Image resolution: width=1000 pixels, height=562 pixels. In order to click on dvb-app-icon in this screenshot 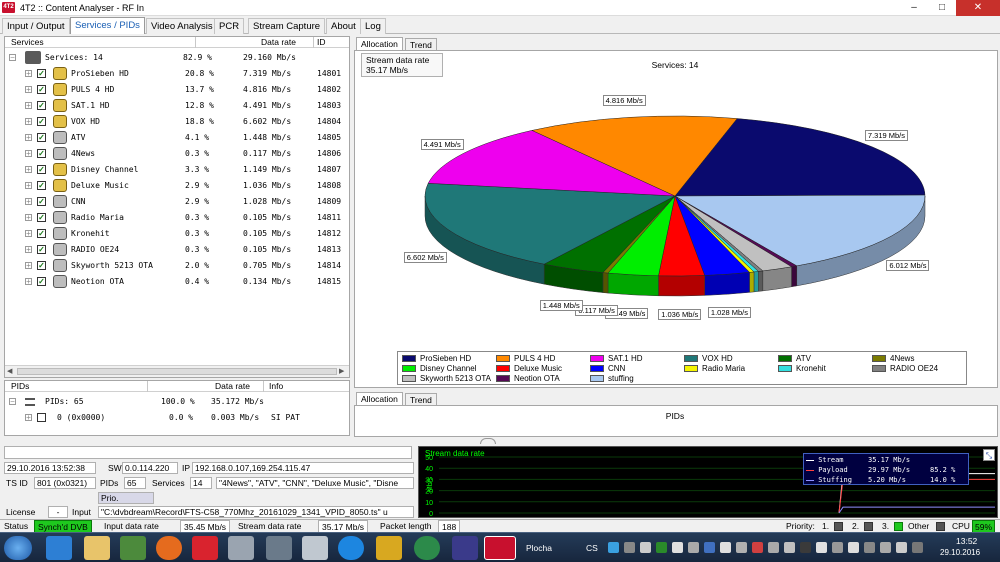, I will do `click(427, 548)`.